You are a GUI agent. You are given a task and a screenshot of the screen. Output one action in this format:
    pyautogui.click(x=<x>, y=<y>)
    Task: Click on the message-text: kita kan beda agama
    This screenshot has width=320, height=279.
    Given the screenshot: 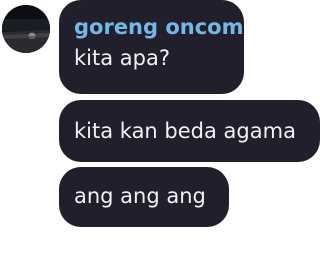 What is the action you would take?
    pyautogui.click(x=185, y=131)
    